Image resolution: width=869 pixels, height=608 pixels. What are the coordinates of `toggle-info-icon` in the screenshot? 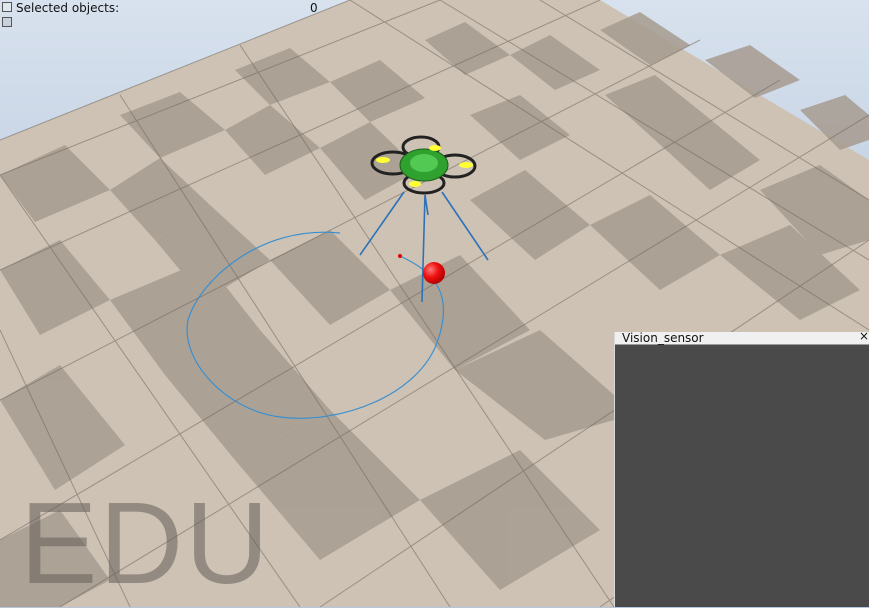 It's located at (7, 7).